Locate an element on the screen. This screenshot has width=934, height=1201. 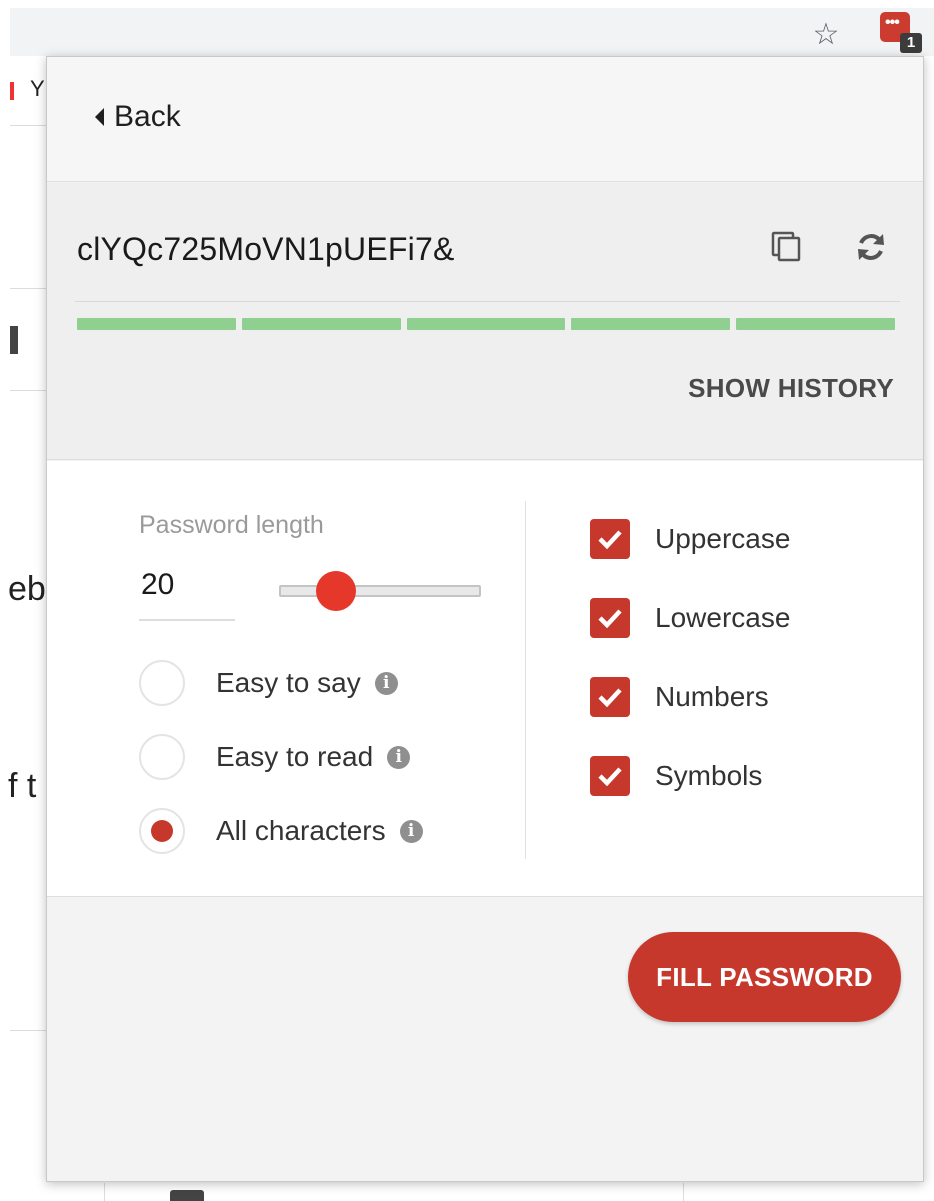
browser-toolbar: ☆ is located at coordinates (472, 32).